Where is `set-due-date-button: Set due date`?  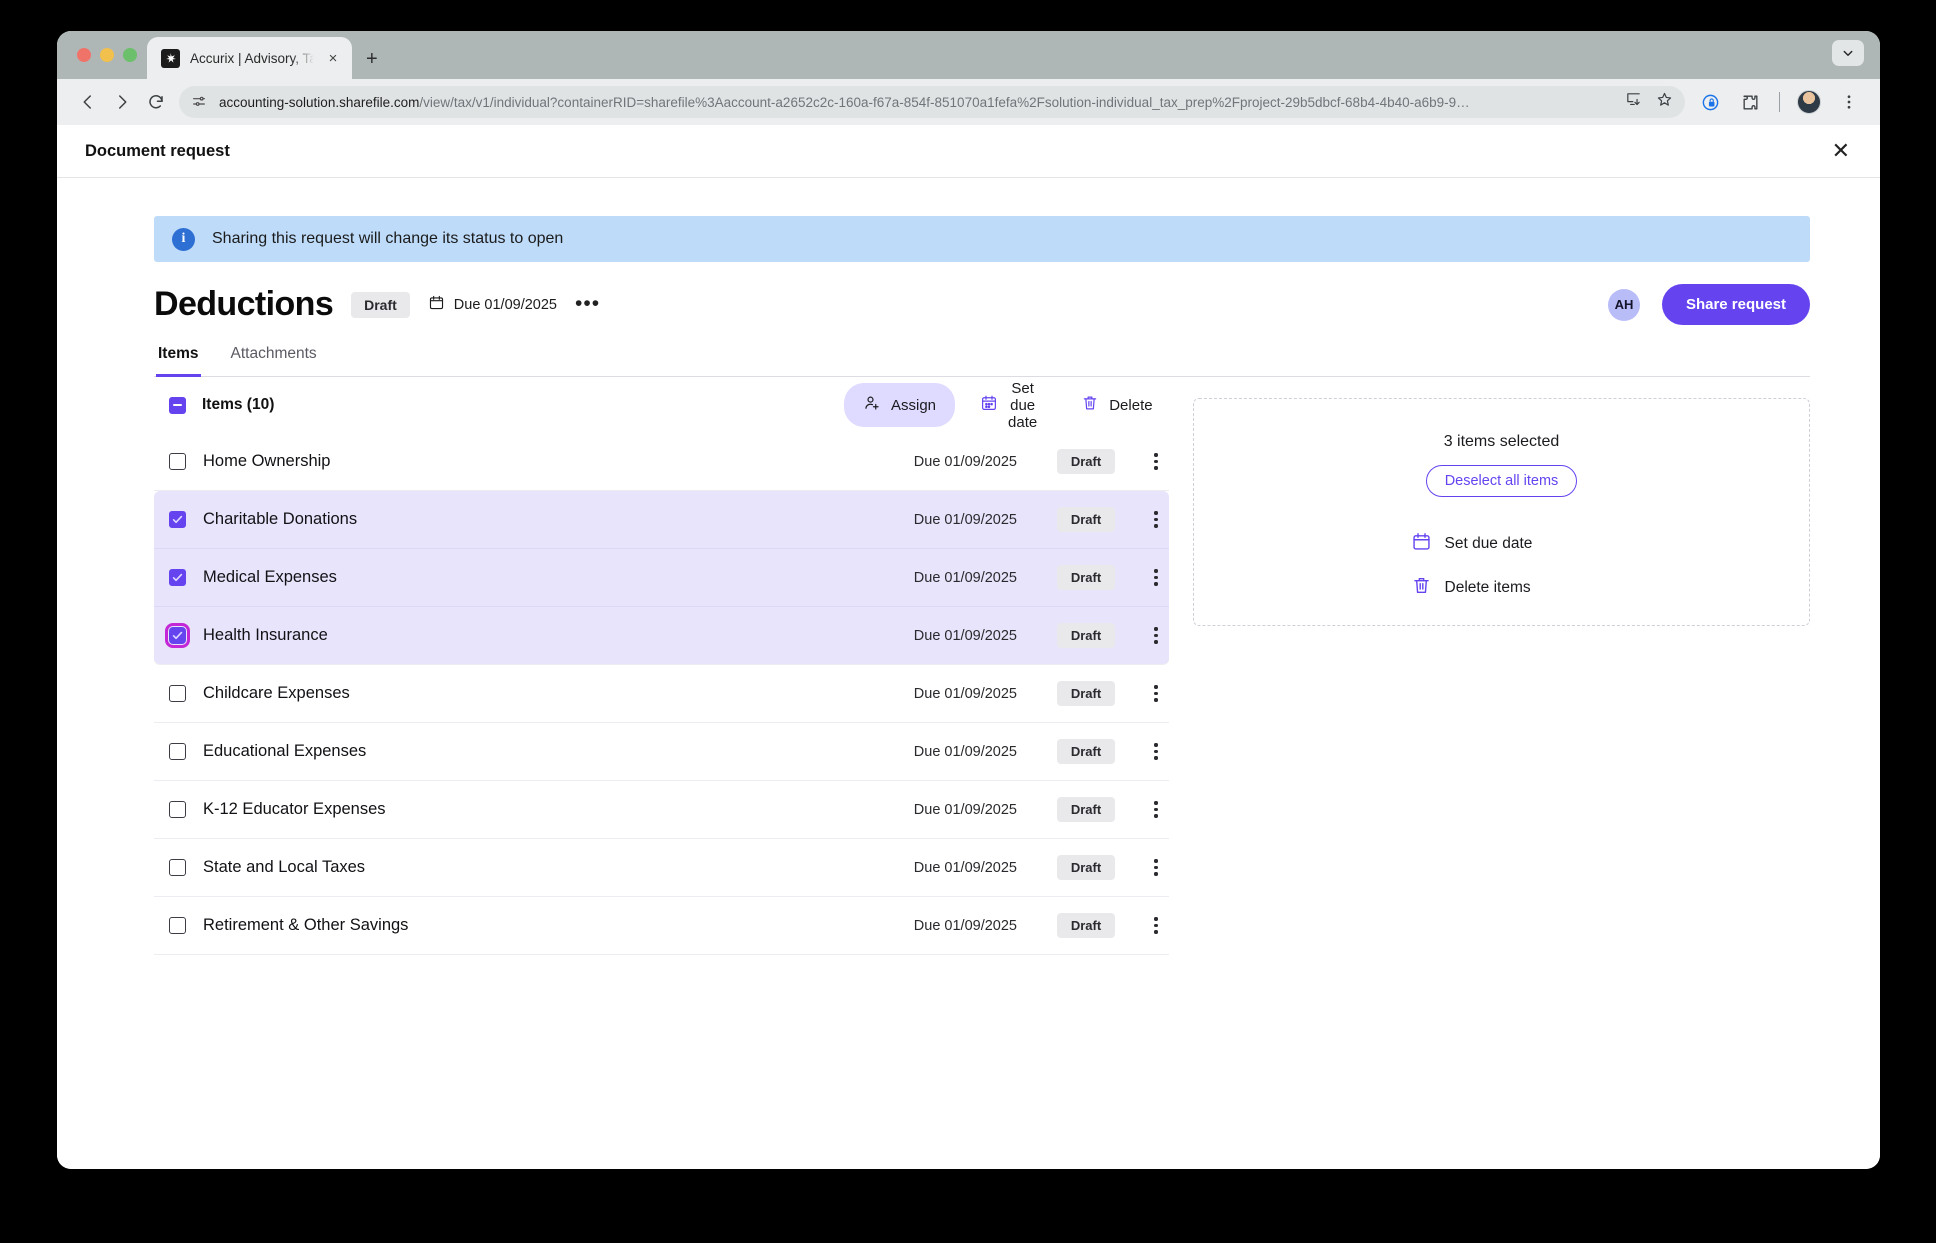
set-due-date-button: Set due date is located at coordinates (1008, 405).